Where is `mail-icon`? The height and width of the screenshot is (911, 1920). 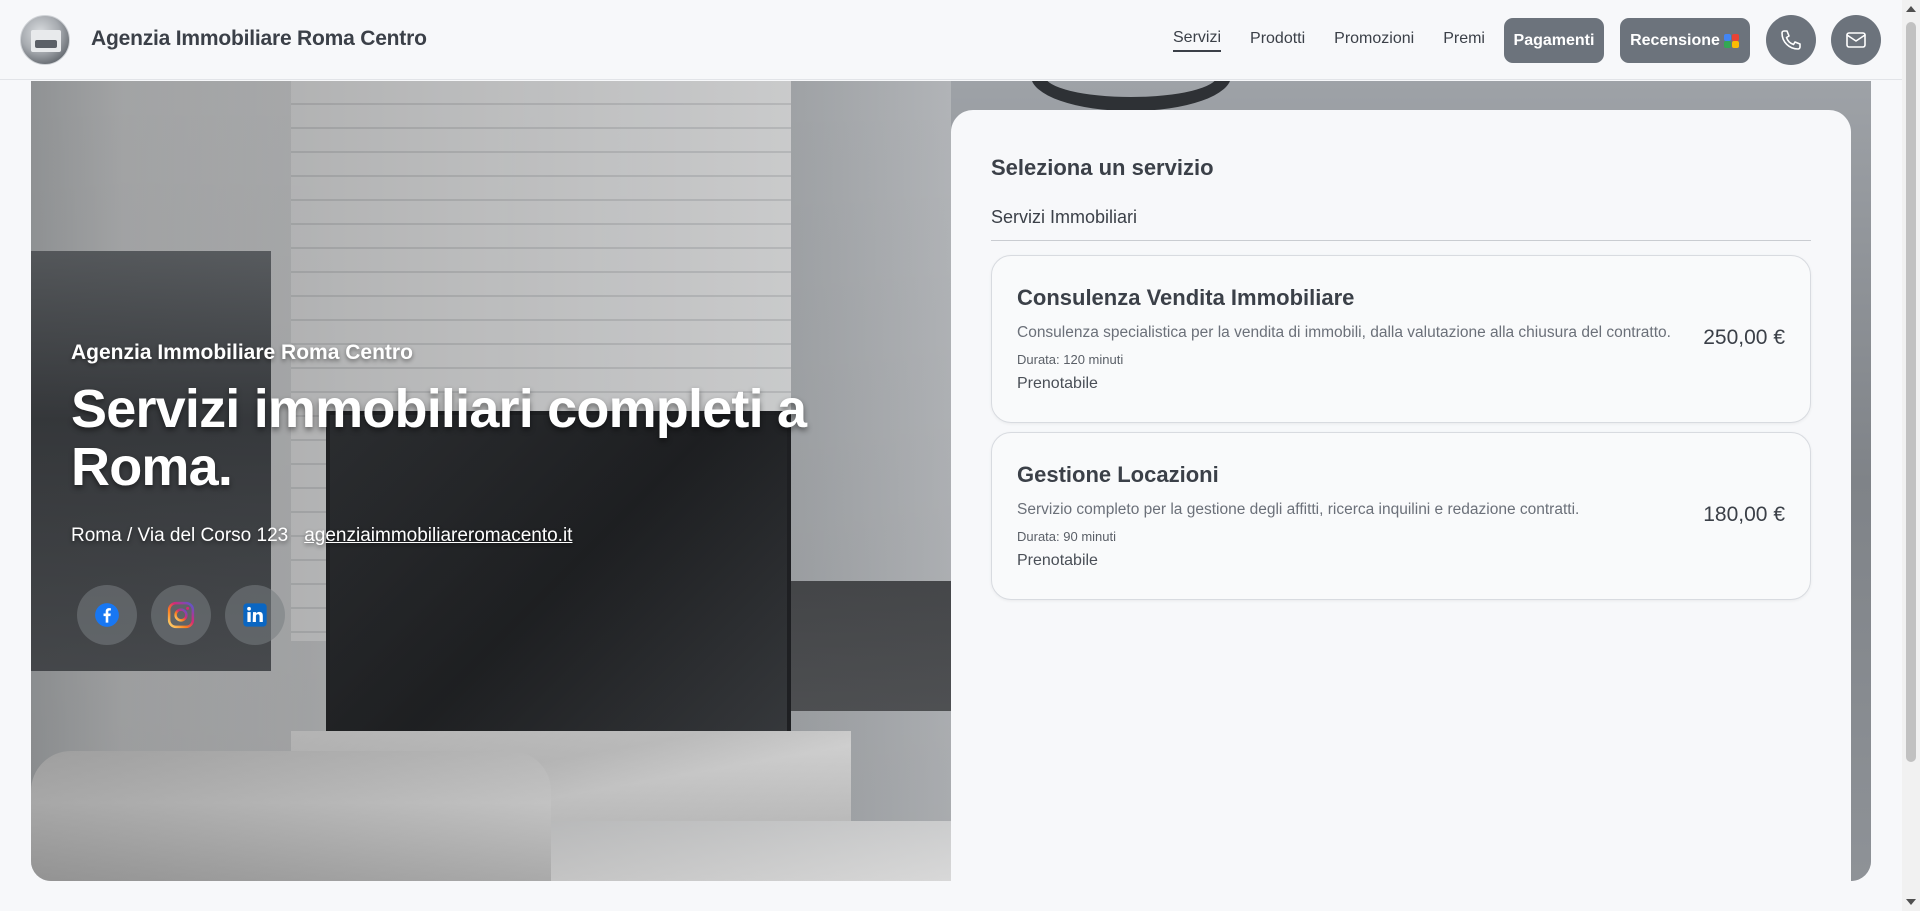 mail-icon is located at coordinates (1856, 40).